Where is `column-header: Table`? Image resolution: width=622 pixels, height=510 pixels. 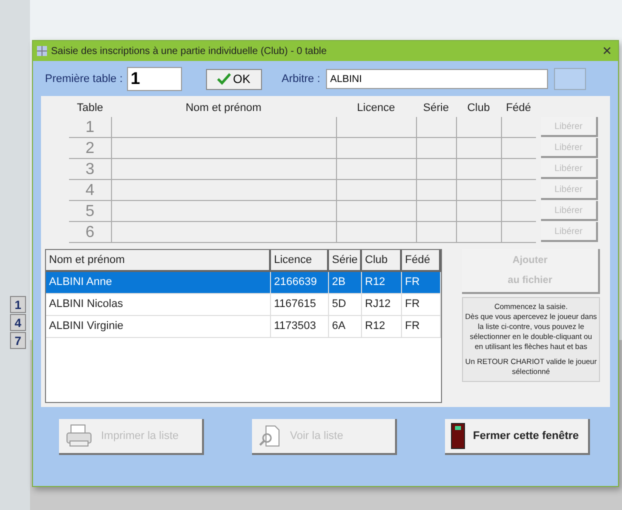
column-header: Table is located at coordinates (90, 108).